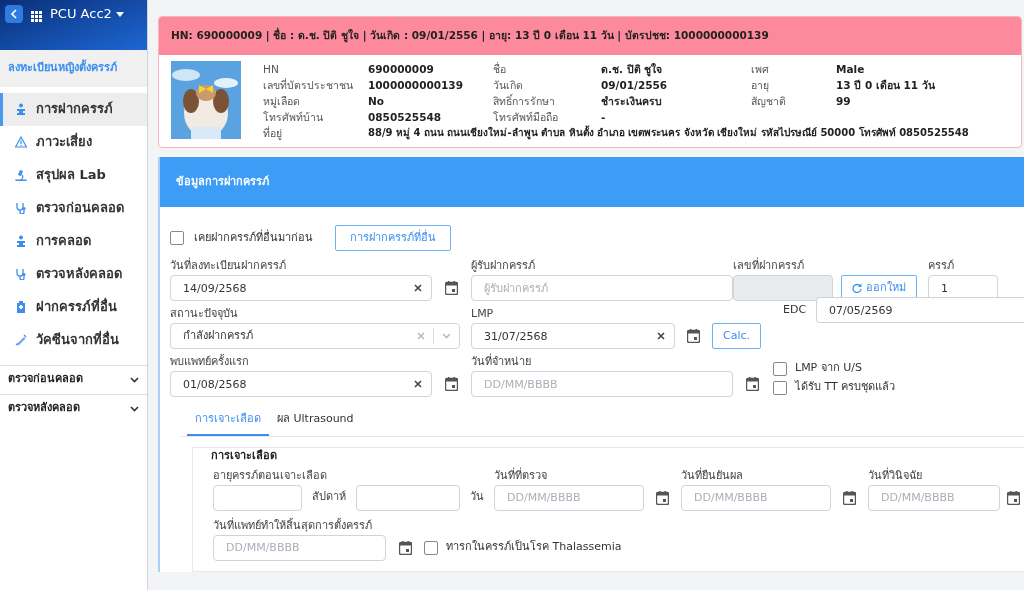  What do you see at coordinates (301, 288) in the screenshot?
I see `input-field: 14/09/2568` at bounding box center [301, 288].